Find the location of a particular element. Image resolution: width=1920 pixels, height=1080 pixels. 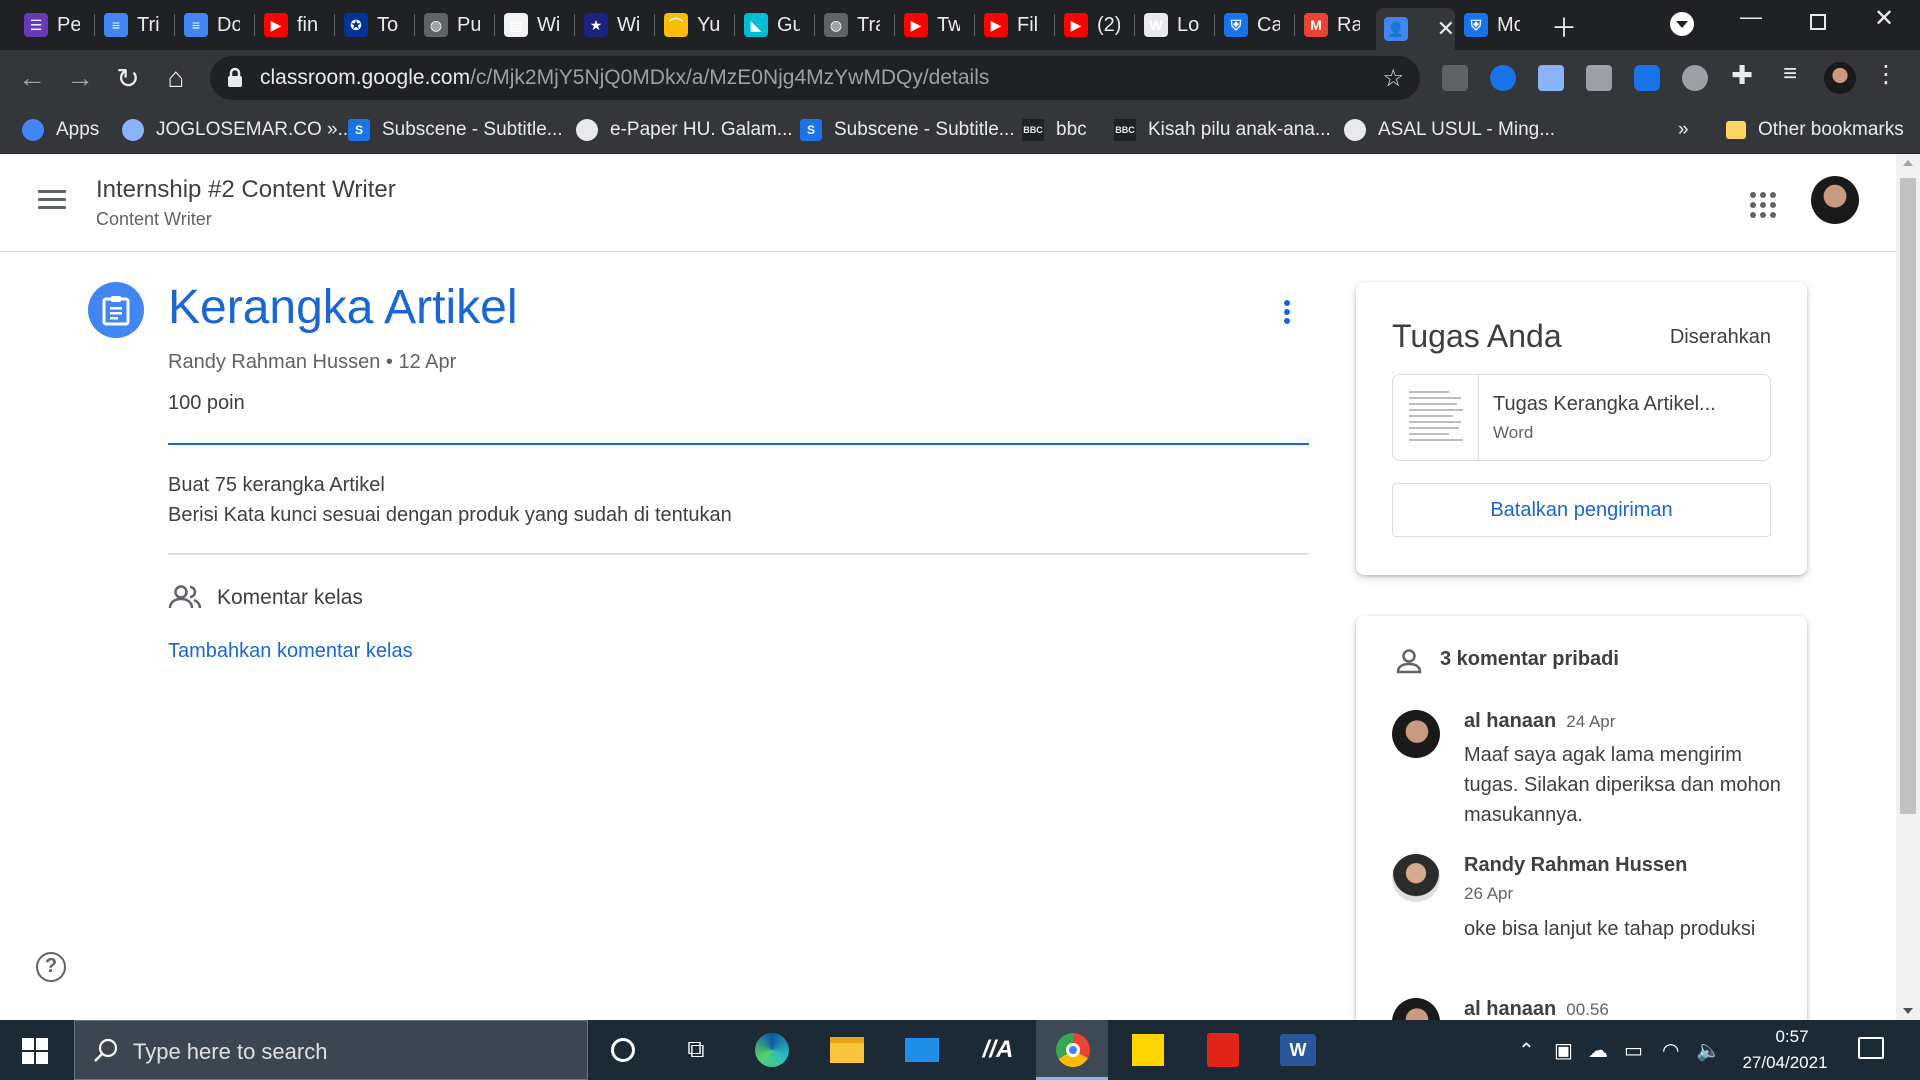

clock-date: 27/04/2021 is located at coordinates (1785, 1063).